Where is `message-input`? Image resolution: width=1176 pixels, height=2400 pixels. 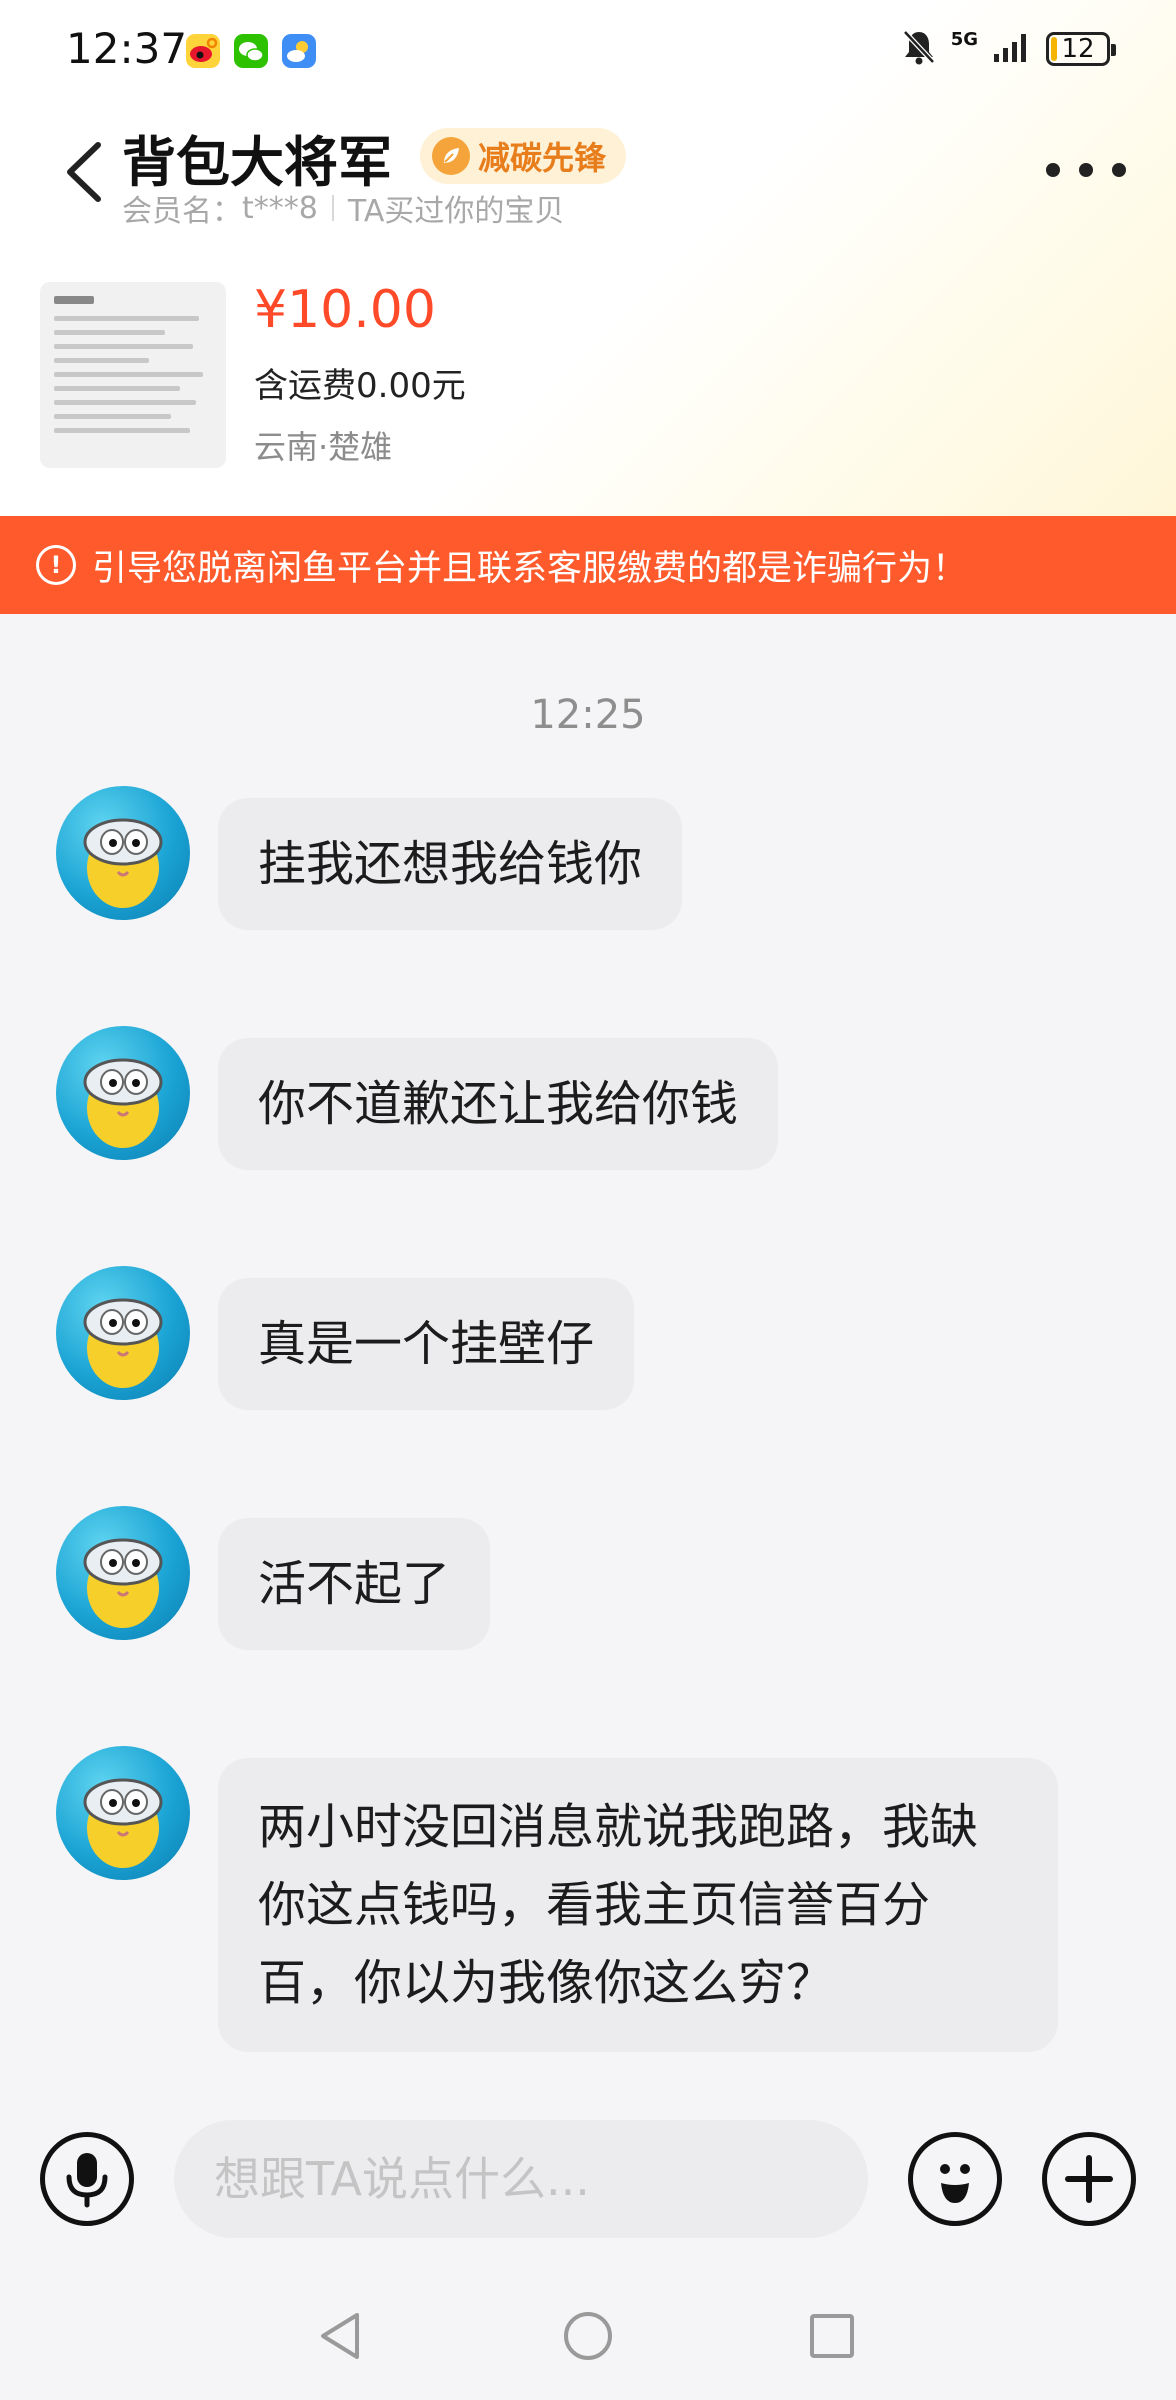
message-input is located at coordinates (521, 2179).